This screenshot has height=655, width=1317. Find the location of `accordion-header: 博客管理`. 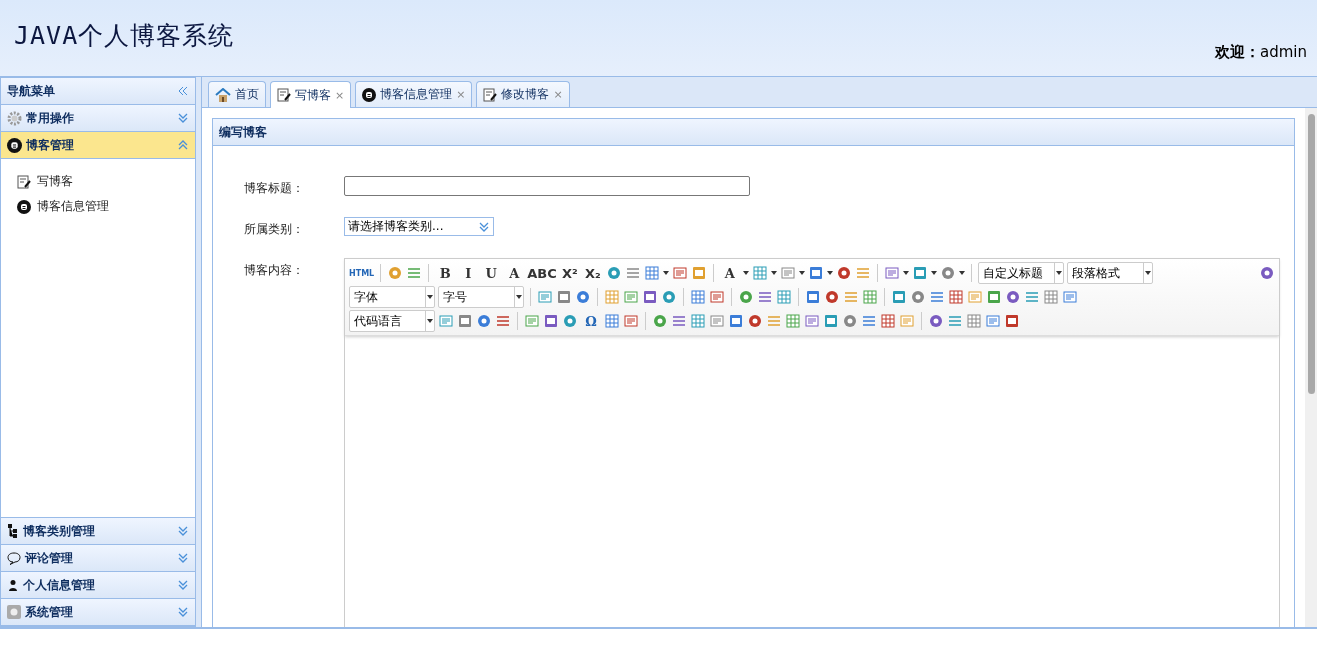

accordion-header: 博客管理 is located at coordinates (98, 145).